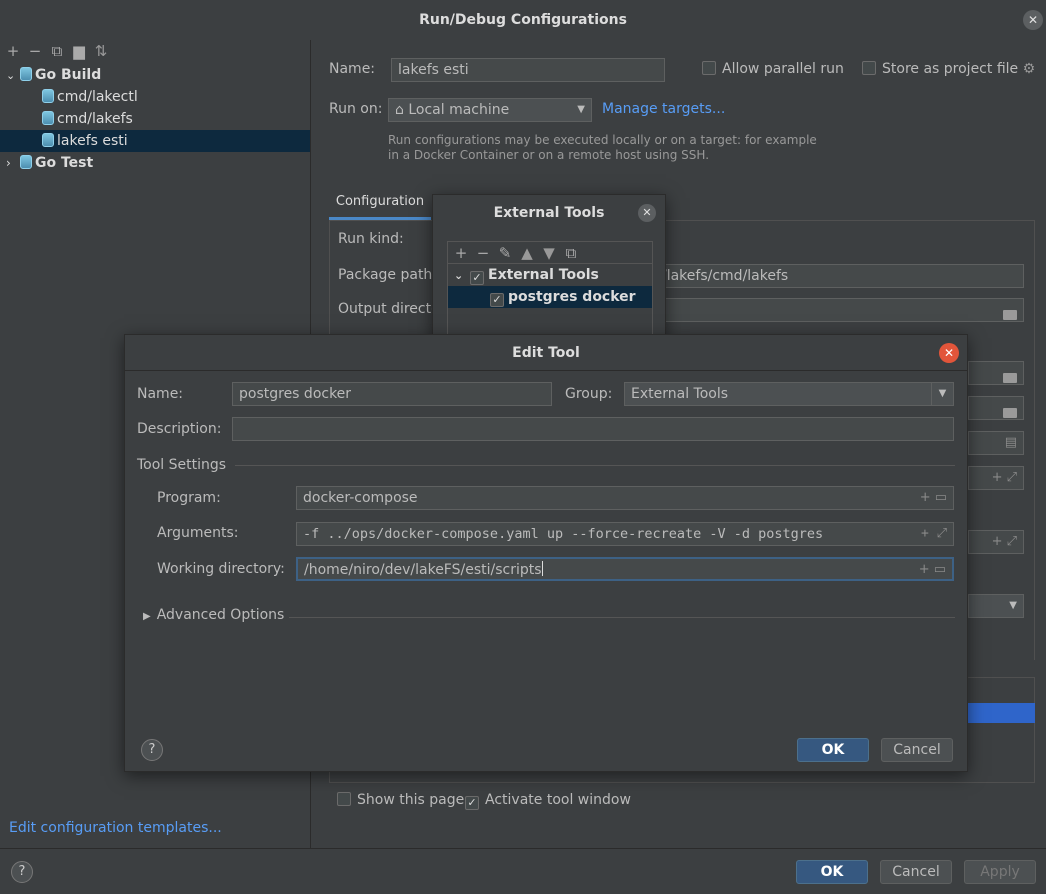 The width and height of the screenshot is (1046, 894). What do you see at coordinates (155, 75) in the screenshot?
I see `tree-group-go-build: ⌄ Go Build` at bounding box center [155, 75].